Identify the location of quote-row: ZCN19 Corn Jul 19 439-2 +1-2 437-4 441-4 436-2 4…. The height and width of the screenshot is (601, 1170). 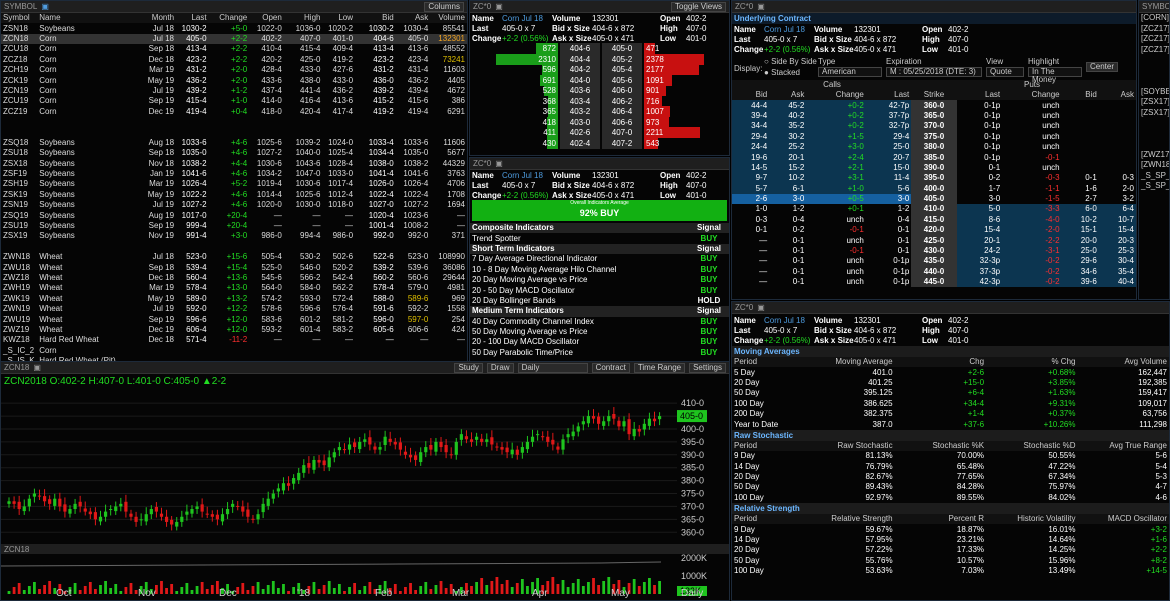
(234, 91).